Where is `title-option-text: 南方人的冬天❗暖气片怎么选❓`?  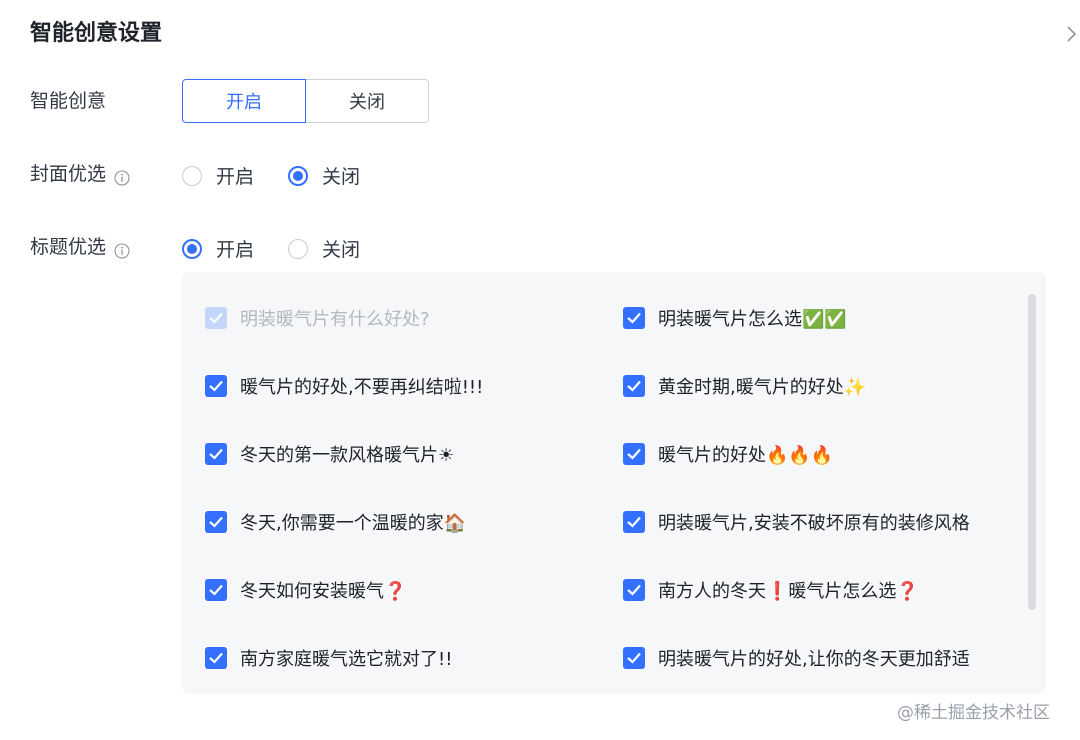 title-option-text: 南方人的冬天❗暖气片怎么选❓ is located at coordinates (788, 591).